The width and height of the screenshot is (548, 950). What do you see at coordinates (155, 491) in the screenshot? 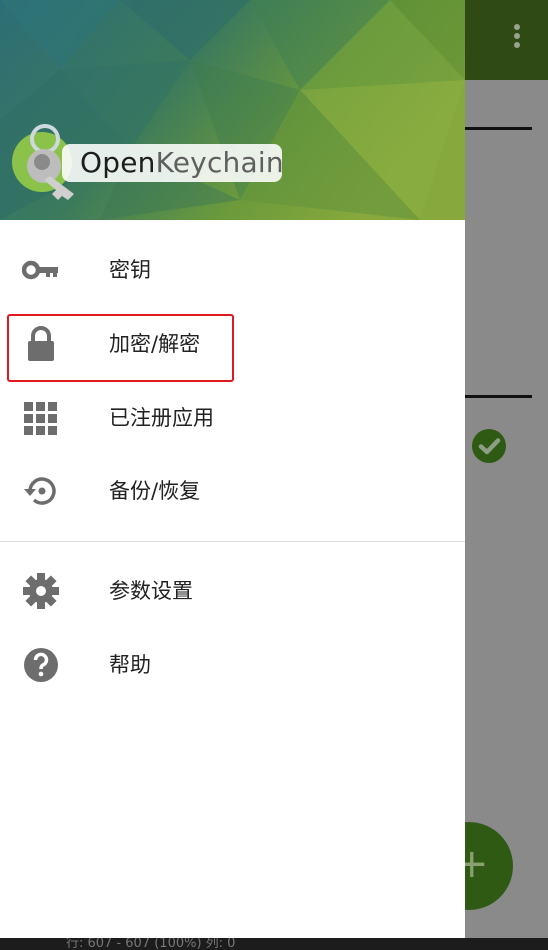
I see `menu-item-label: 备份/恢复` at bounding box center [155, 491].